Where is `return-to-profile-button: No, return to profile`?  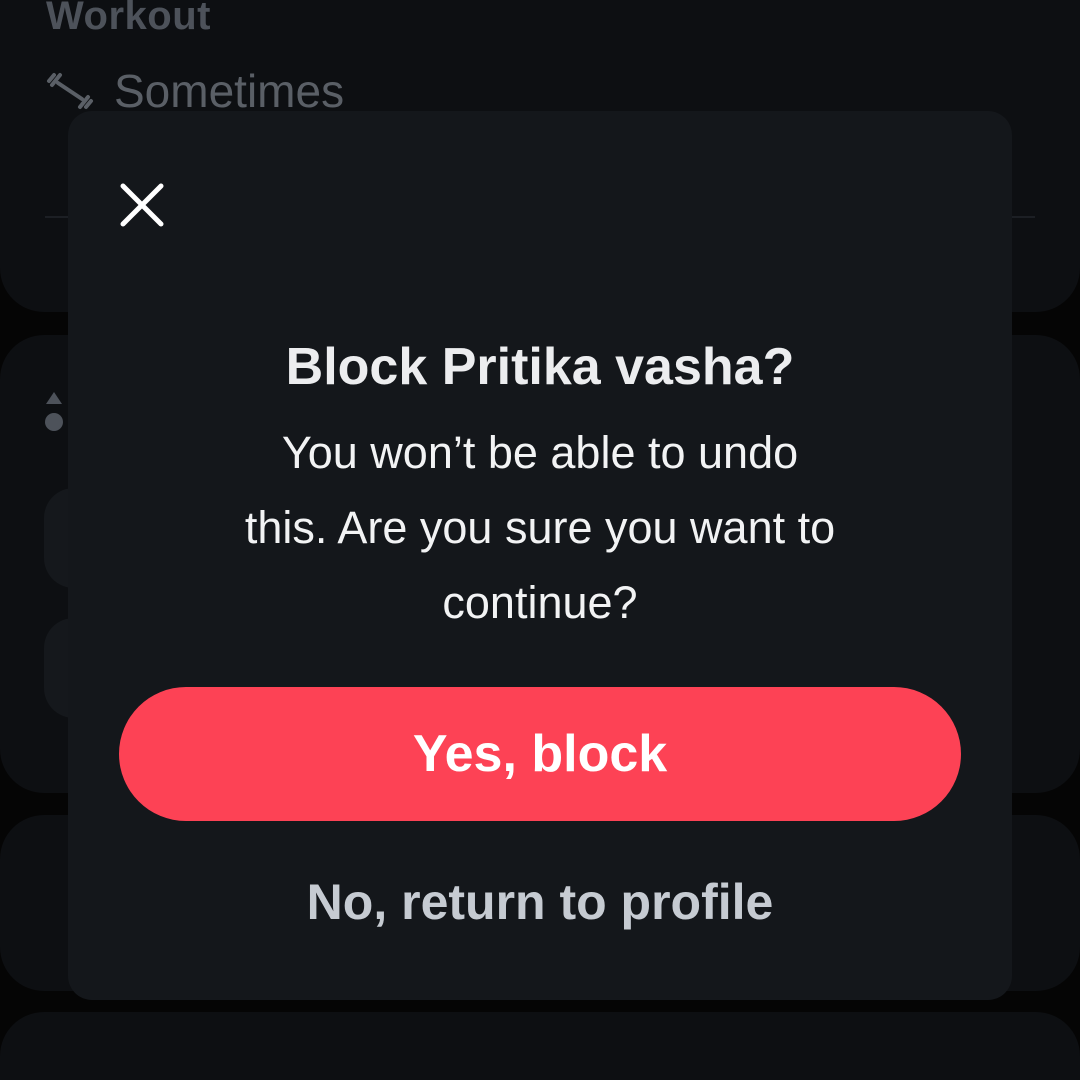
return-to-profile-button: No, return to profile is located at coordinates (540, 902).